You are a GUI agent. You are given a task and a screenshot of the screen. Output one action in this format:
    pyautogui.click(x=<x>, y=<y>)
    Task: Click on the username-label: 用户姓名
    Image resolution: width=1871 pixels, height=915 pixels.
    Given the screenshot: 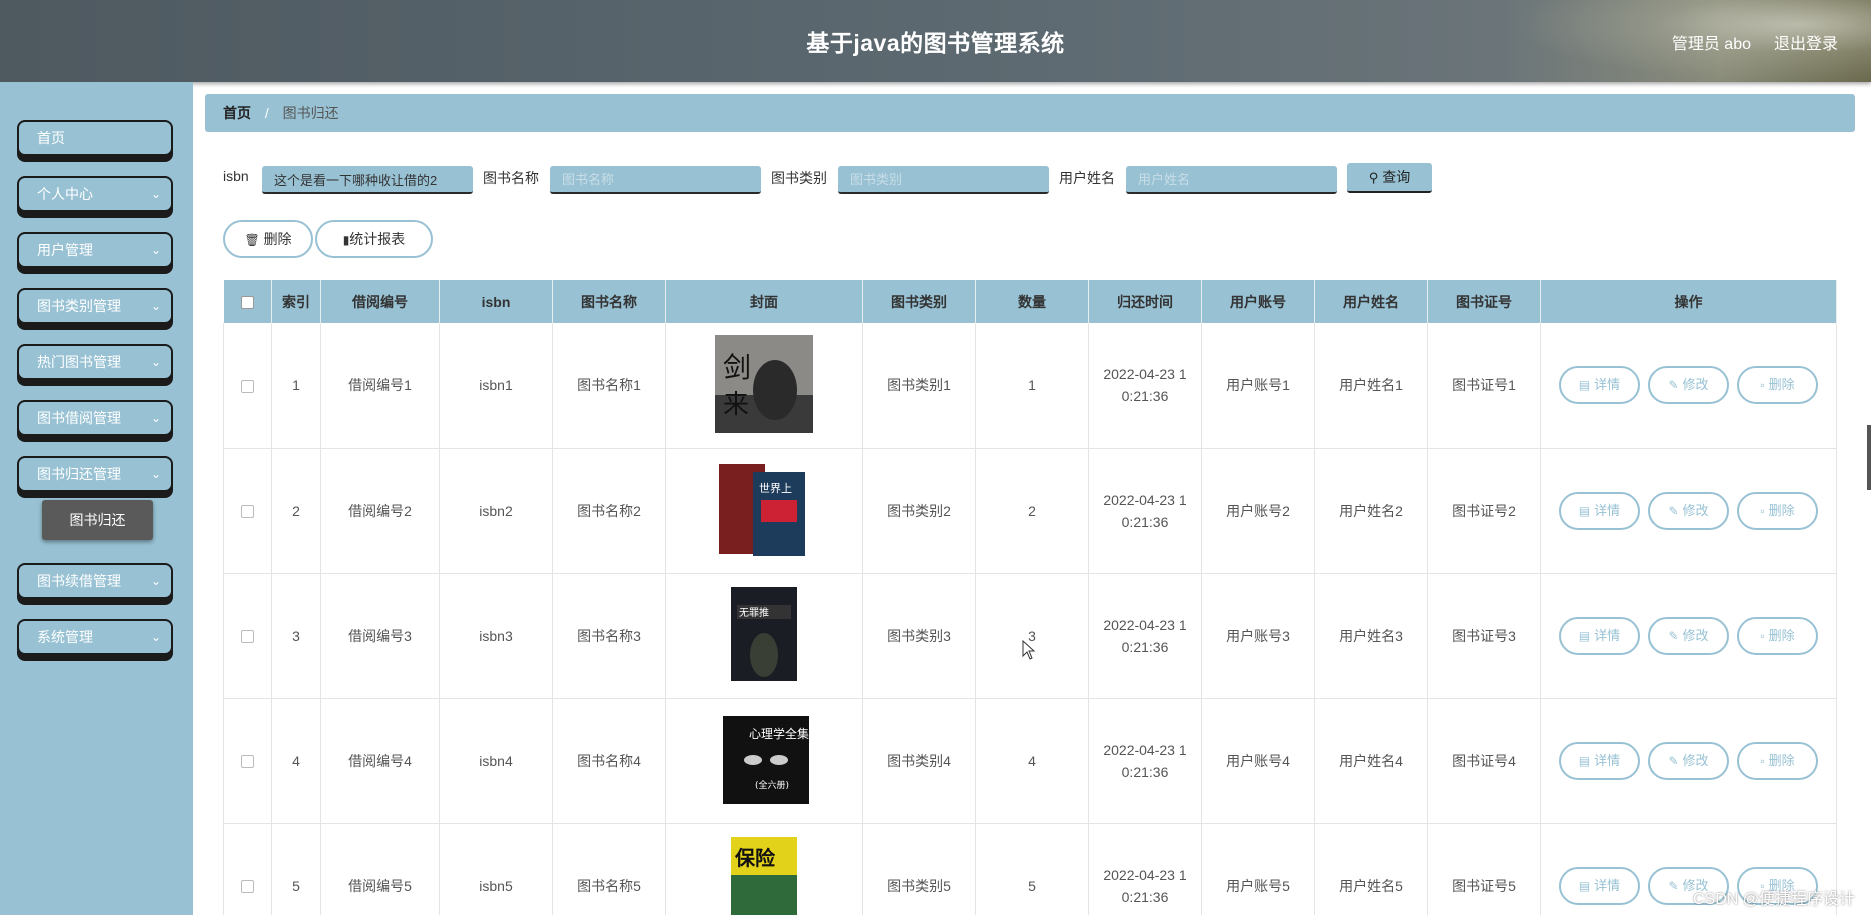 What is the action you would take?
    pyautogui.click(x=1087, y=178)
    